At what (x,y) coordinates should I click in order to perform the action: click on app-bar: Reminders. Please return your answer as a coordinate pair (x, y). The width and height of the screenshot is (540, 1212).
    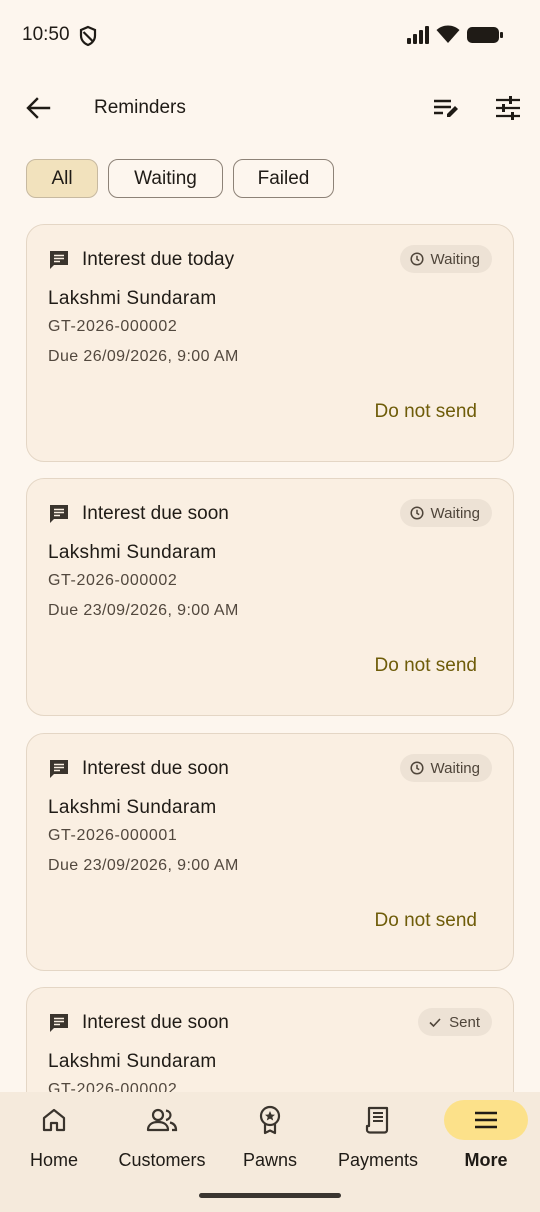
    Looking at the image, I should click on (270, 108).